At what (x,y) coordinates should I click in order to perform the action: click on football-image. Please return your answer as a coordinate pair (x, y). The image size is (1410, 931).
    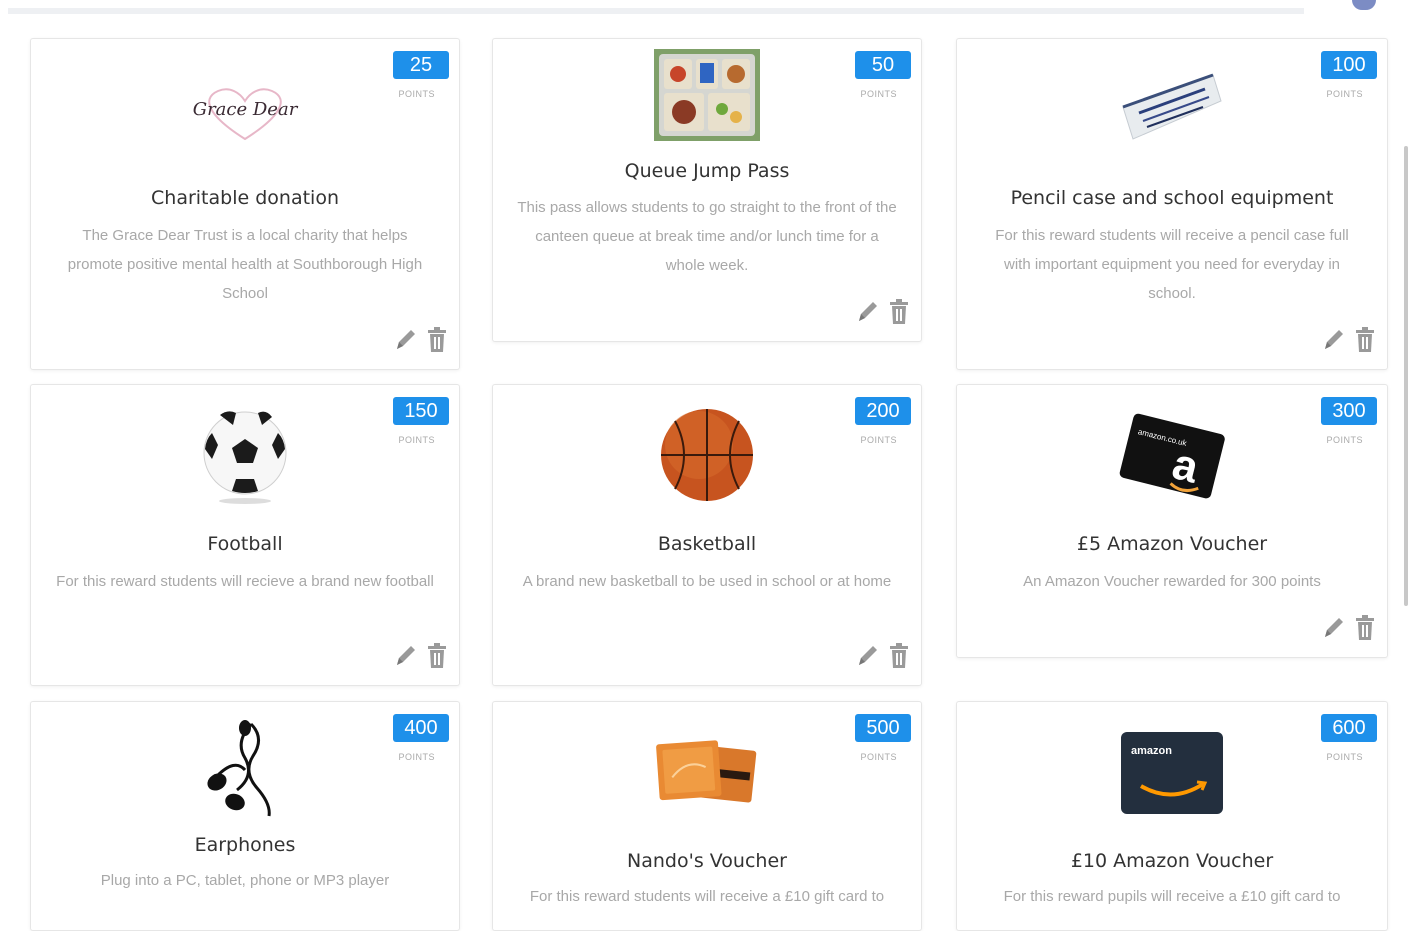
    Looking at the image, I should click on (245, 455).